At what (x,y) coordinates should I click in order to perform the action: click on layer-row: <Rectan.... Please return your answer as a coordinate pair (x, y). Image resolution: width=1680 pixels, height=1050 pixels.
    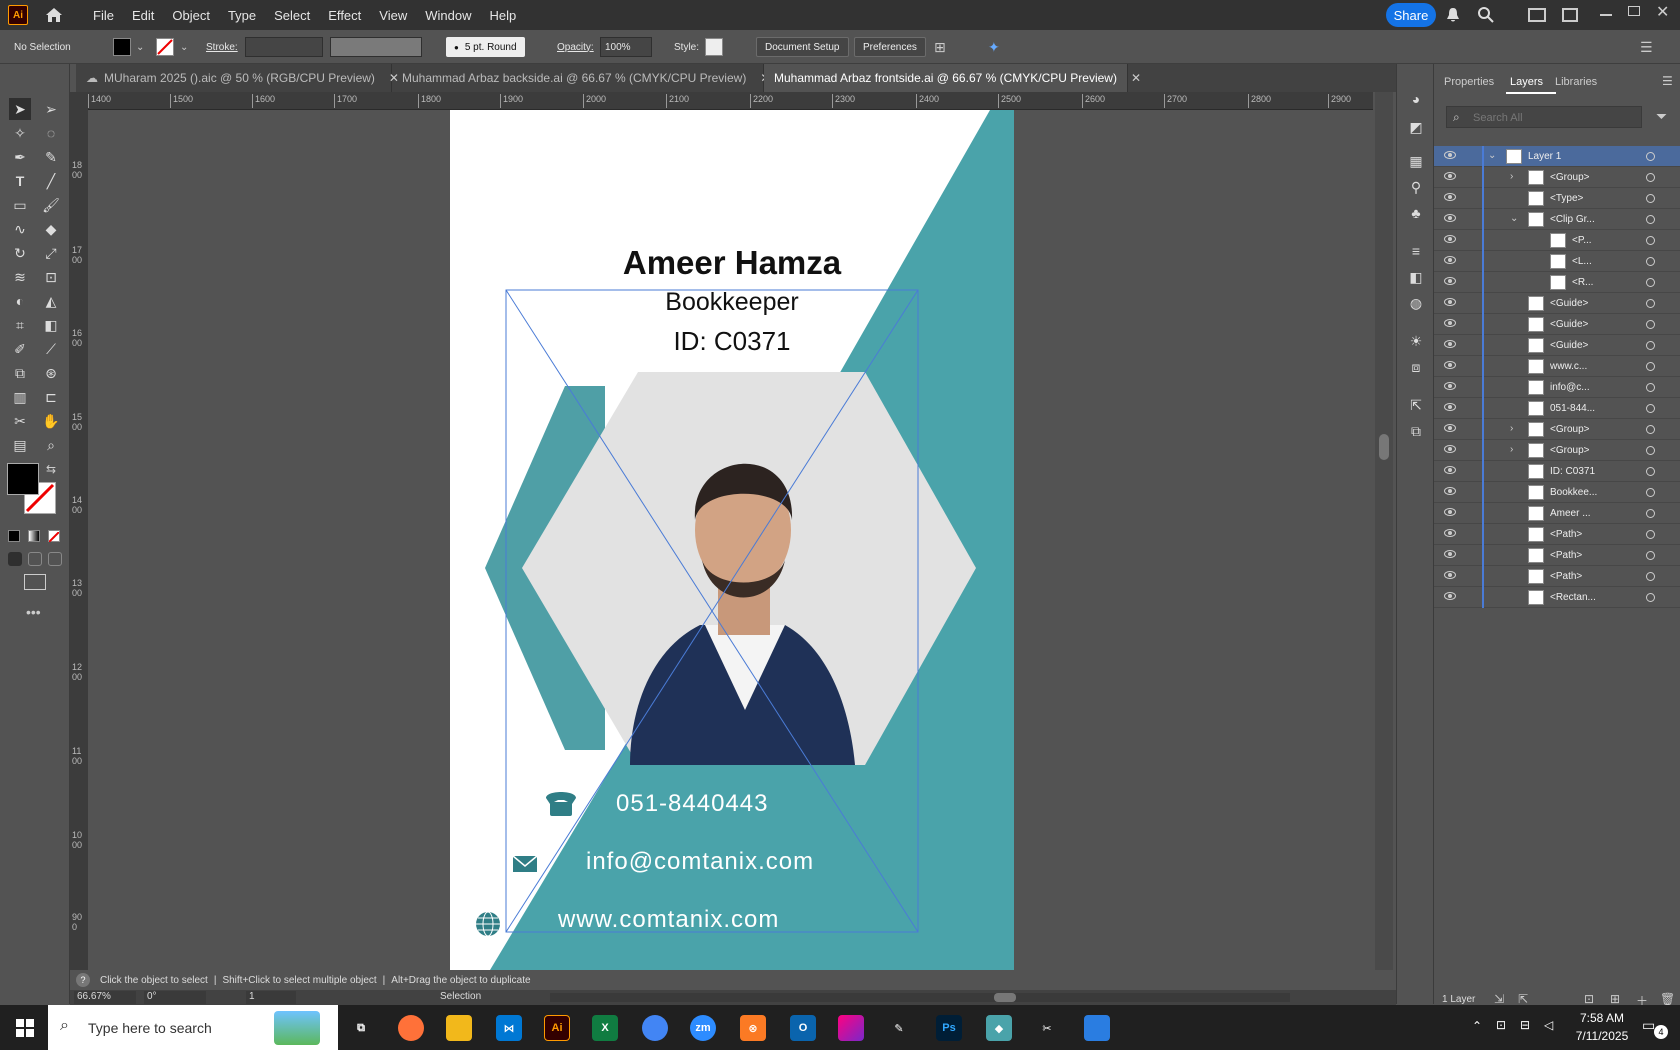
    Looking at the image, I should click on (1557, 597).